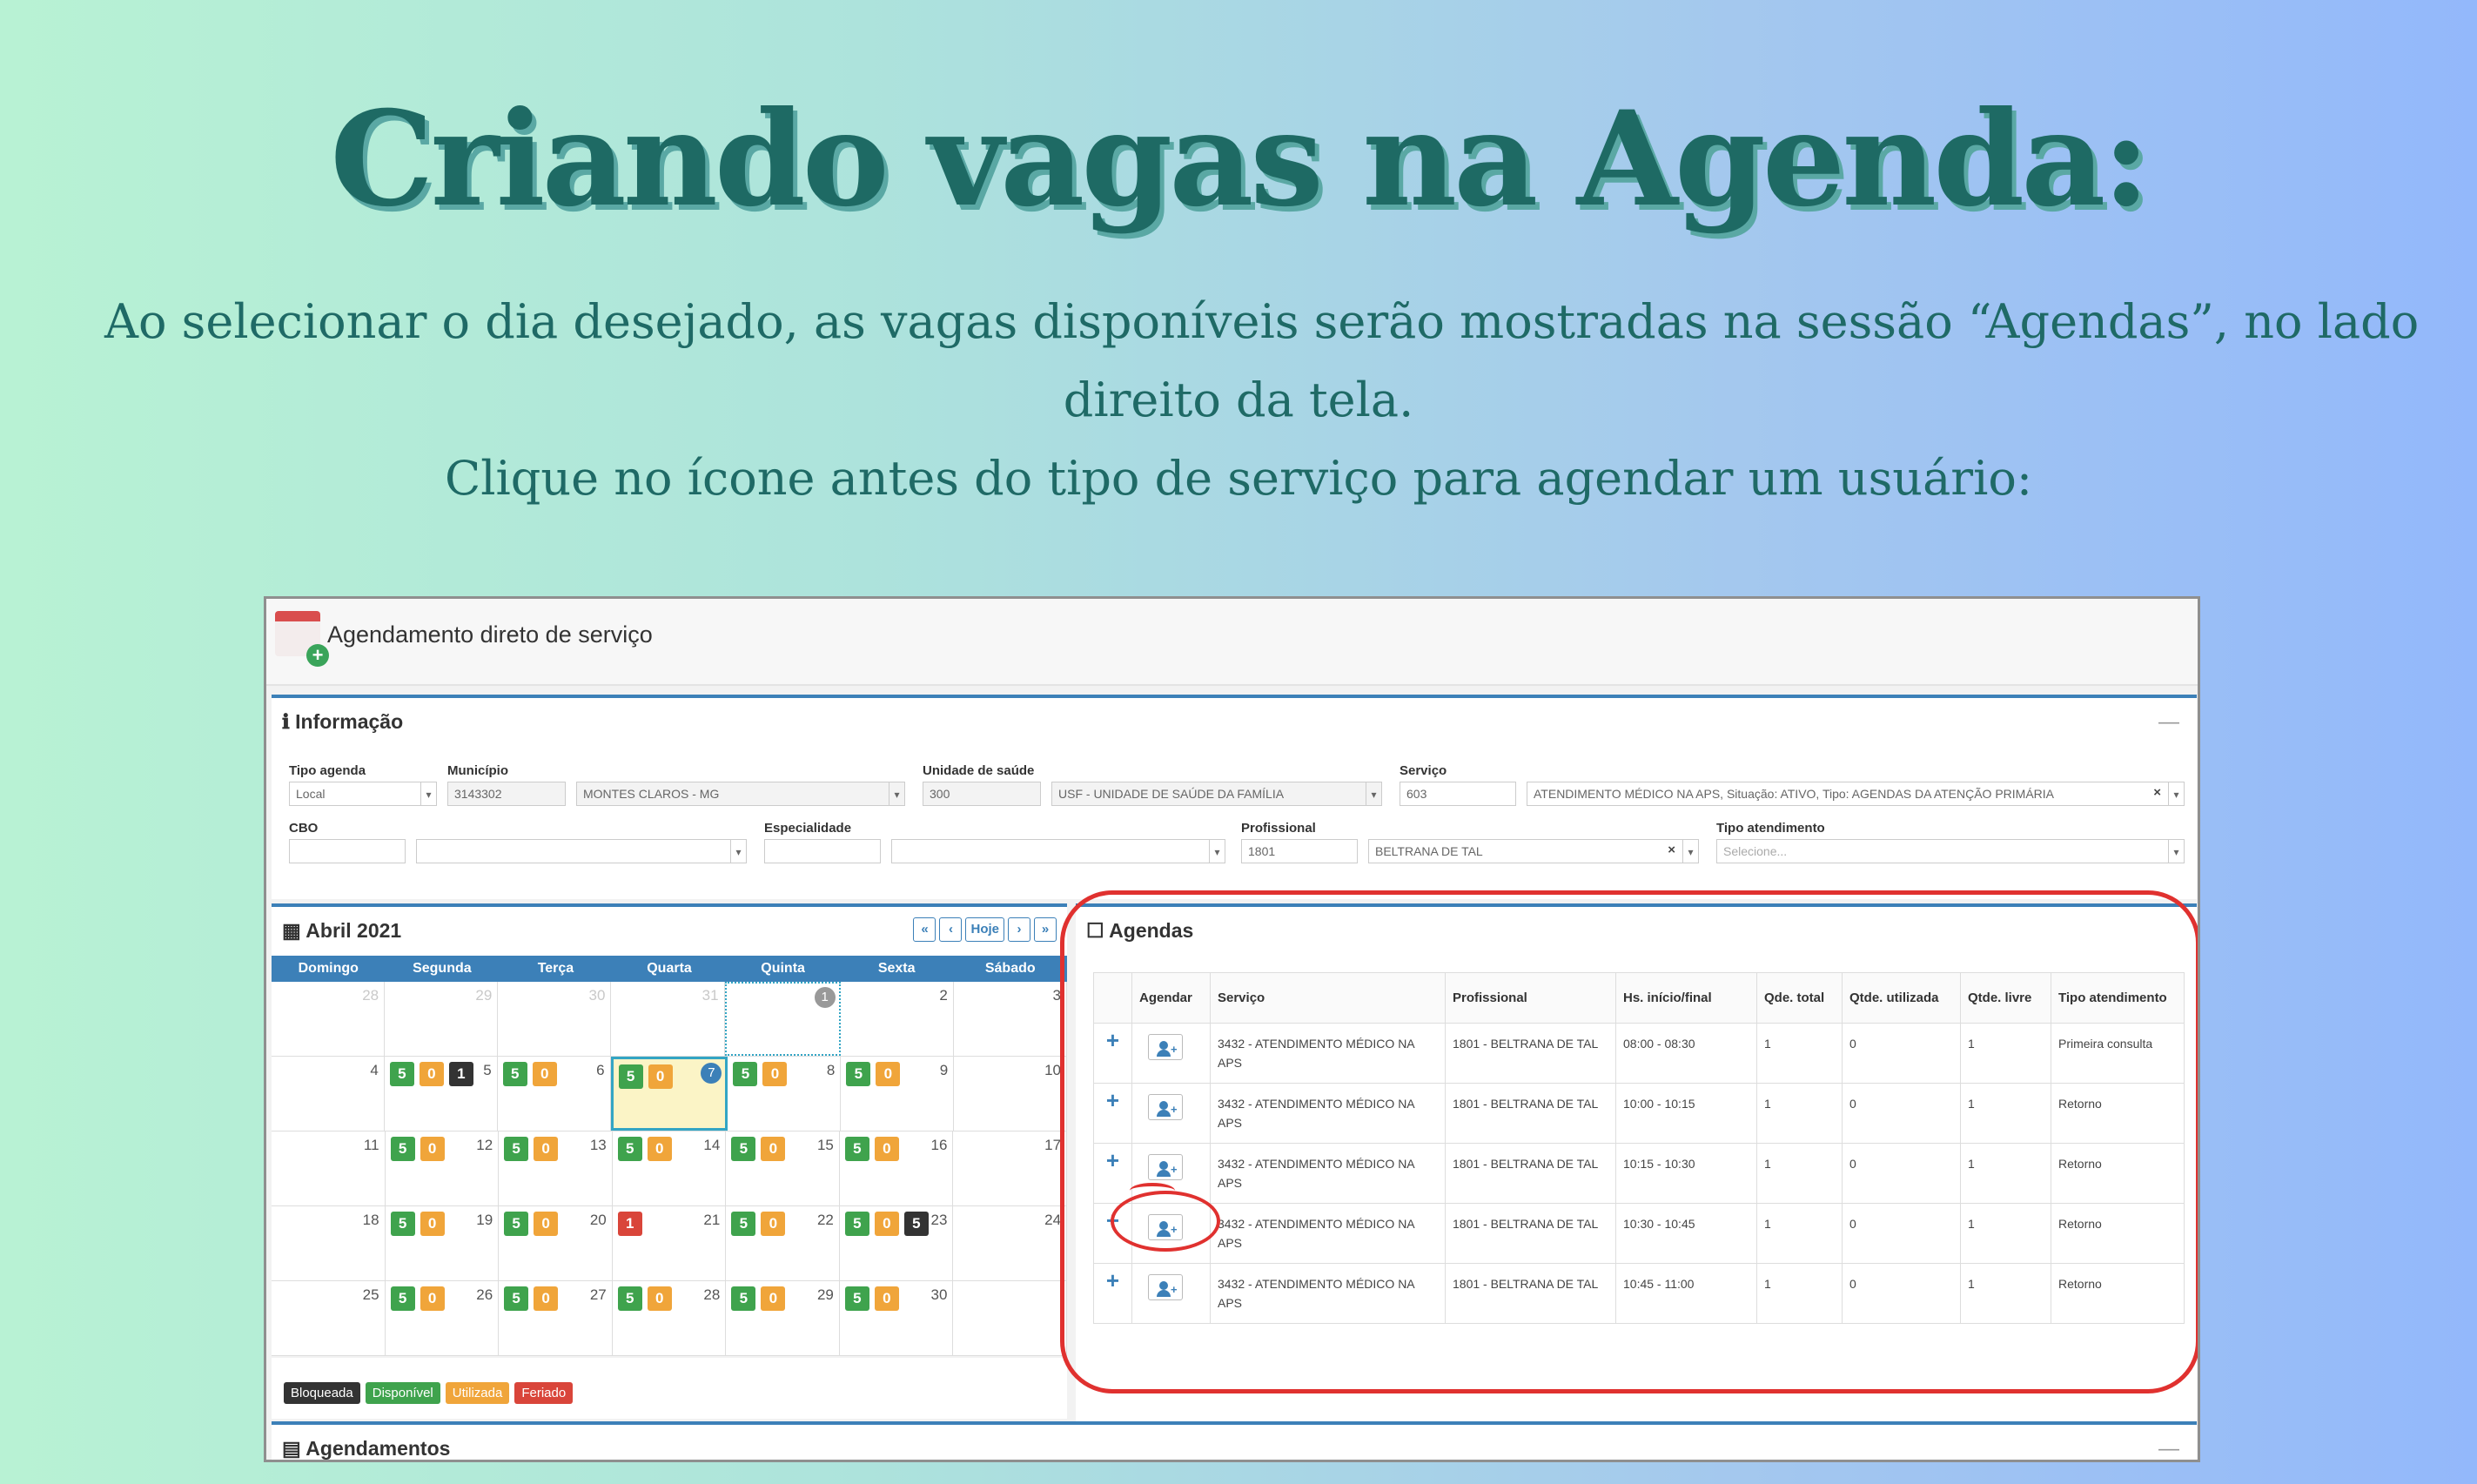 The width and height of the screenshot is (2477, 1484). Describe the element at coordinates (328, 1094) in the screenshot. I see `calendar-day: 4` at that location.